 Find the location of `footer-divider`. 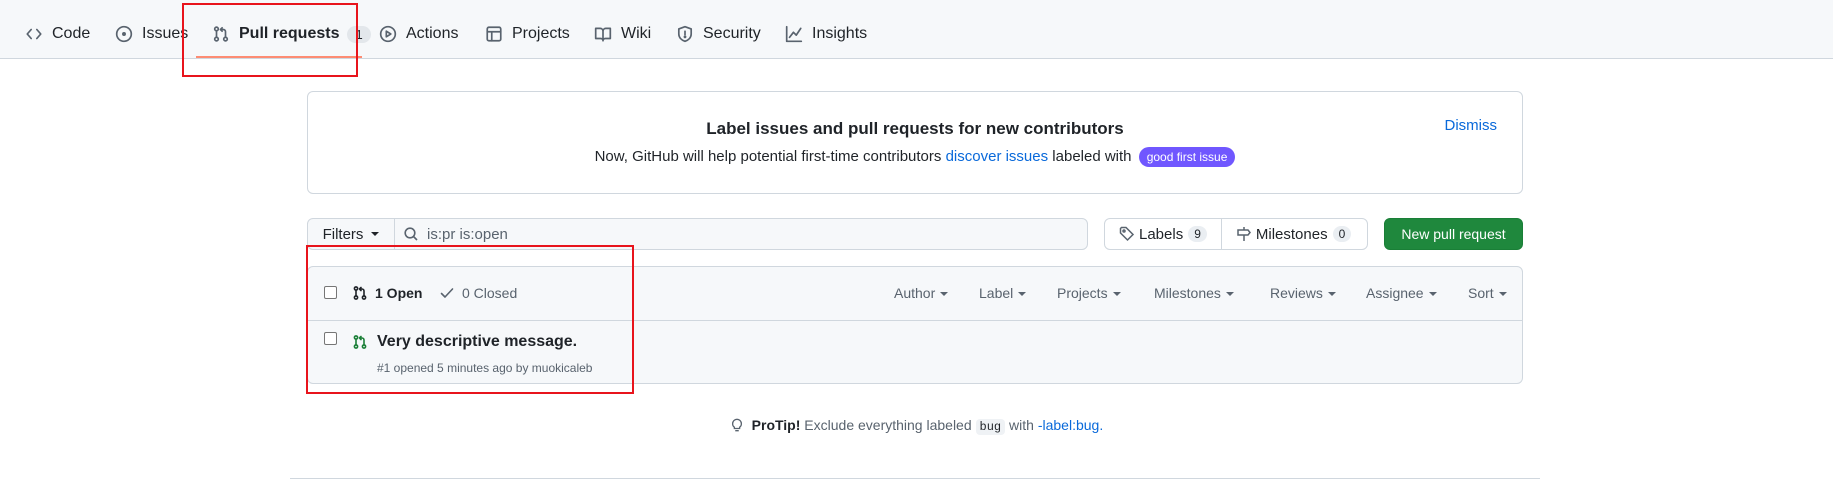

footer-divider is located at coordinates (915, 478).